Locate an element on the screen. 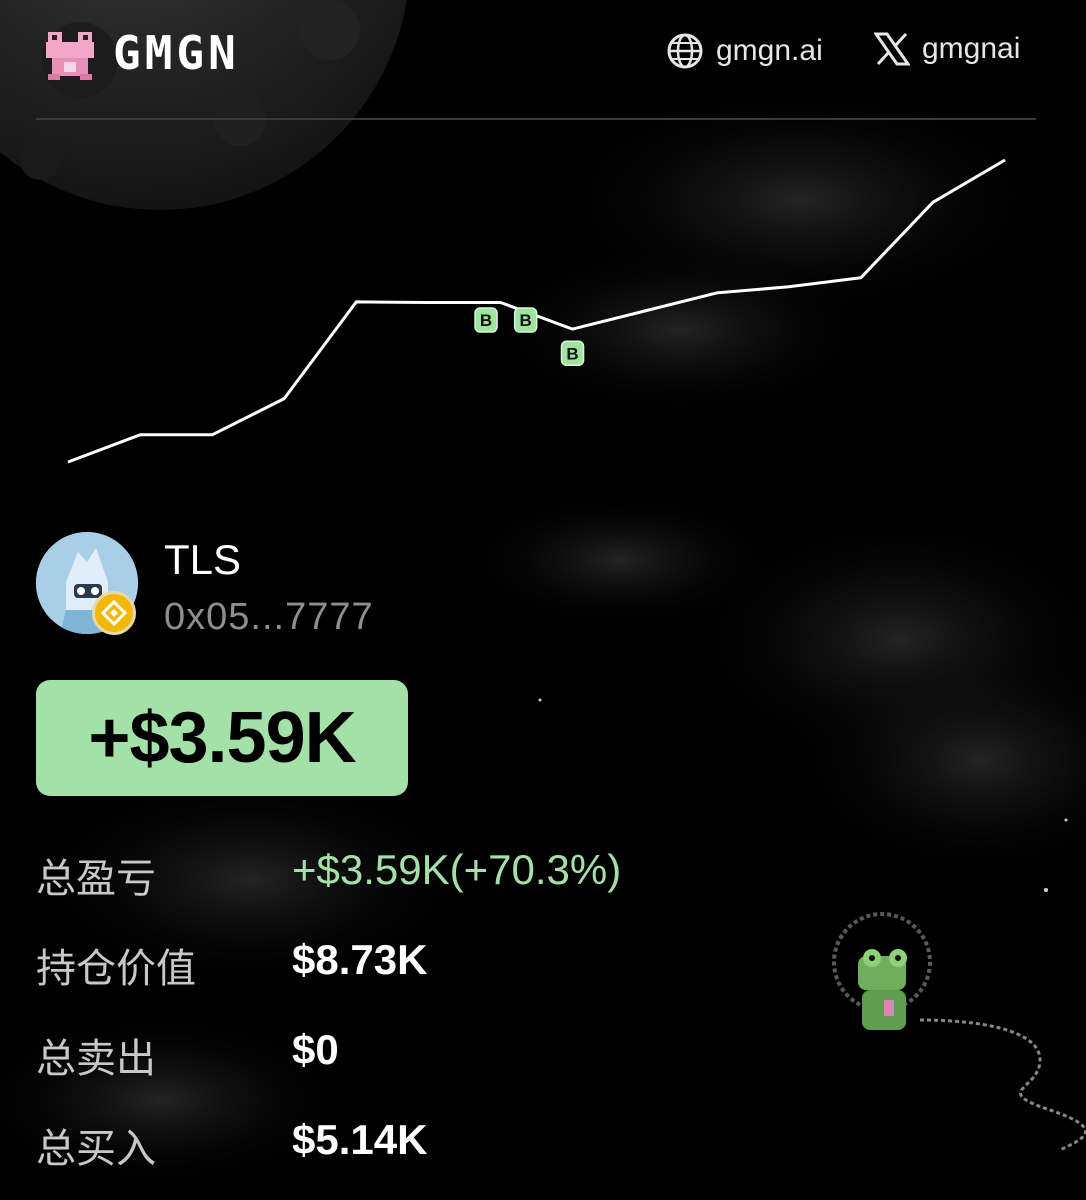  astronaut-frog-icon is located at coordinates (959, 1032).